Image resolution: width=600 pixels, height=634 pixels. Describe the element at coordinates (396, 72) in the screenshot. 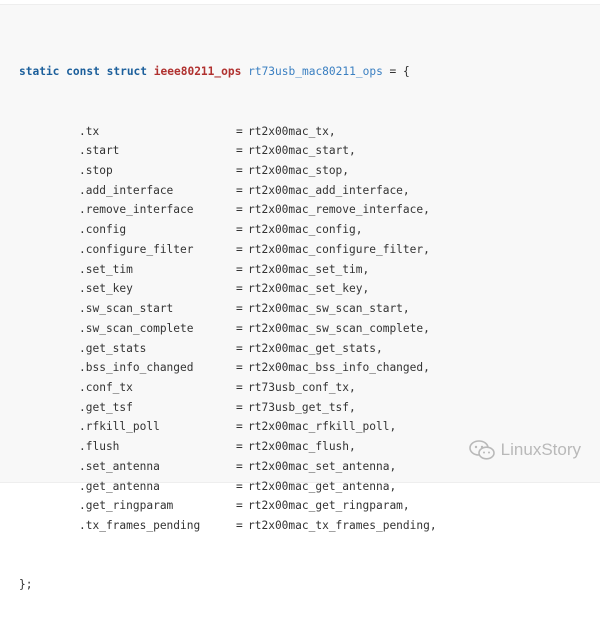

I see `open-brace: = {` at that location.